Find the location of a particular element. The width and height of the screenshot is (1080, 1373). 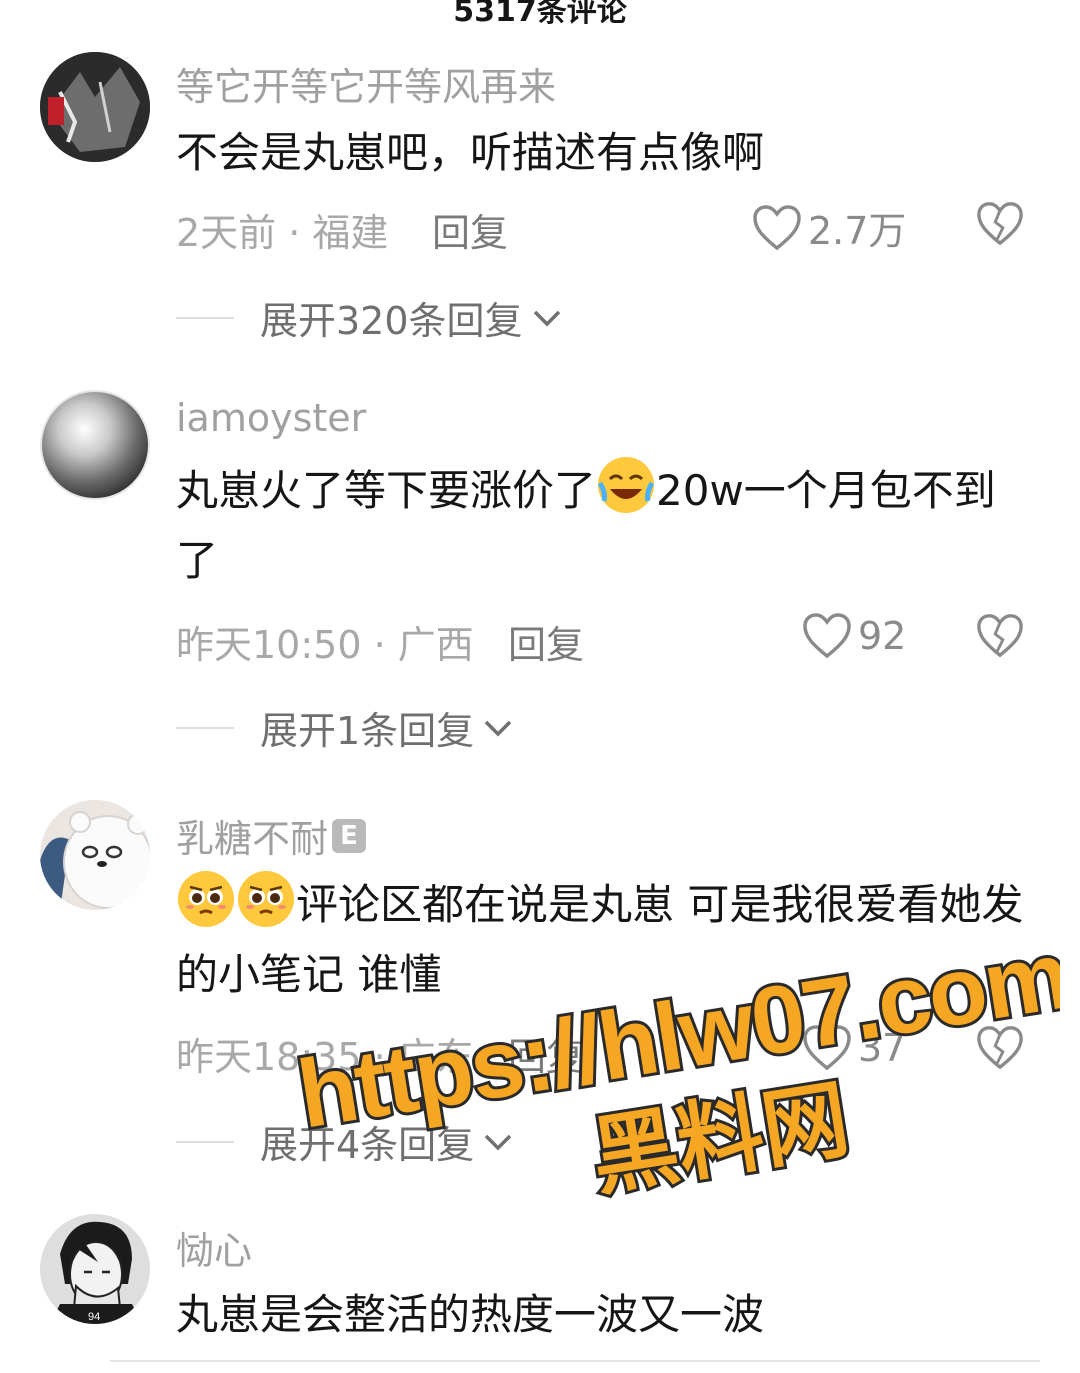

username: 乳糖不耐 E is located at coordinates (271, 835).